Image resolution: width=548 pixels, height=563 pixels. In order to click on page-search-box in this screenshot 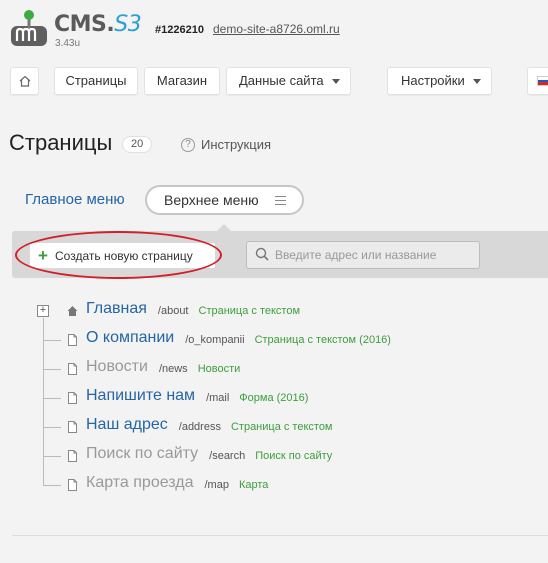, I will do `click(363, 255)`.